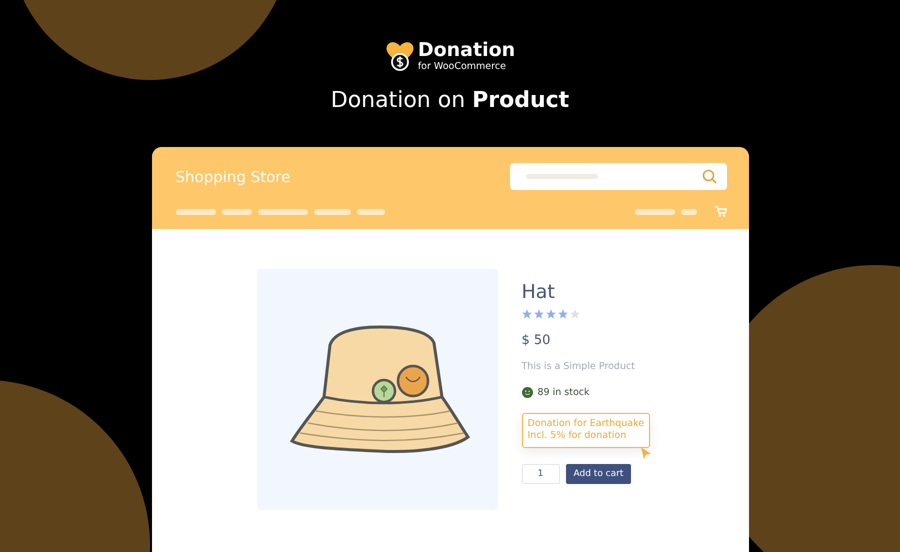 This screenshot has width=900, height=552. What do you see at coordinates (599, 474) in the screenshot?
I see `add-to-cart-button: Add to cart` at bounding box center [599, 474].